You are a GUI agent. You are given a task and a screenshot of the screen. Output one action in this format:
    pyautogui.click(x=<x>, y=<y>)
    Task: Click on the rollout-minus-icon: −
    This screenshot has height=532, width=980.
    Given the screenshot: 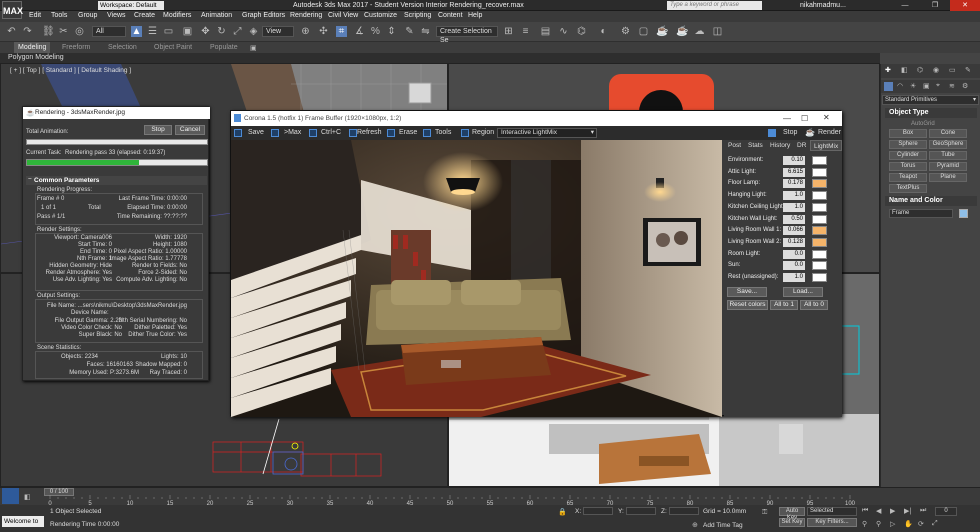 What is the action you would take?
    pyautogui.click(x=30, y=179)
    